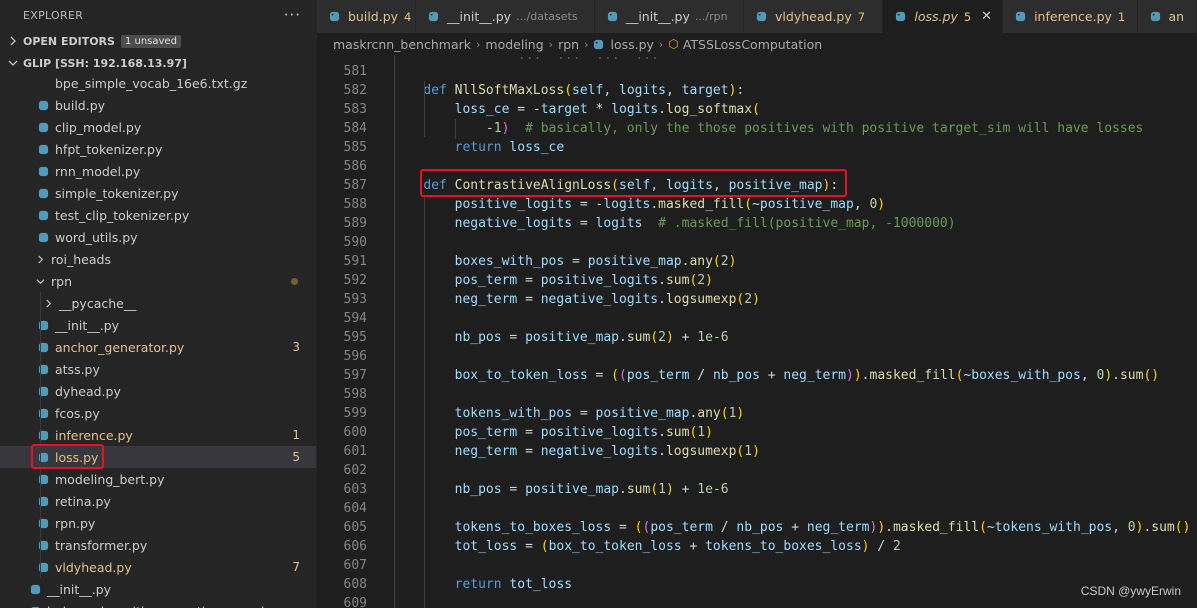 This screenshot has height=608, width=1197. What do you see at coordinates (158, 567) in the screenshot?
I see `tree-item: vldyhead.py 7` at bounding box center [158, 567].